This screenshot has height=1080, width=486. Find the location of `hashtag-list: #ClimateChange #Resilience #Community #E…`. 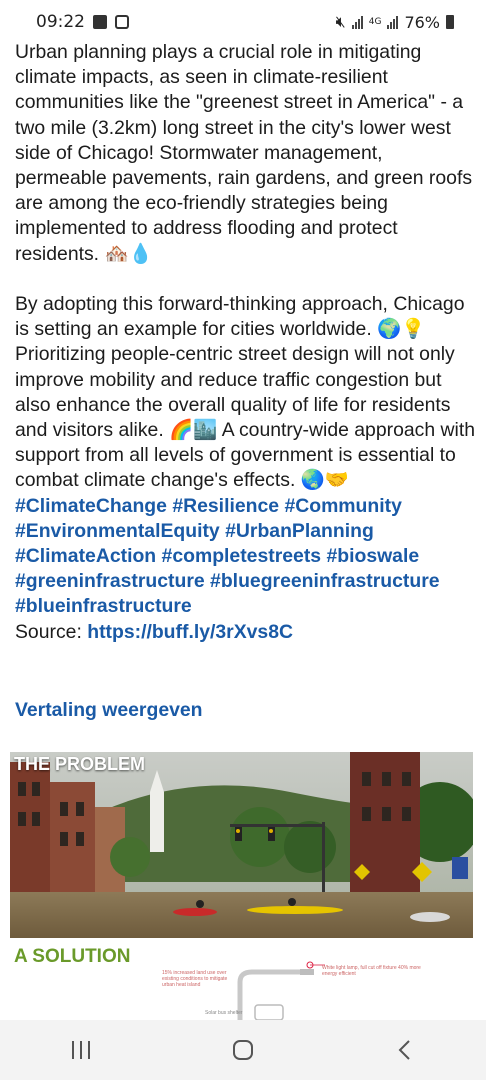

hashtag-list: #ClimateChange #Resilience #Community #E… is located at coordinates (245, 557).